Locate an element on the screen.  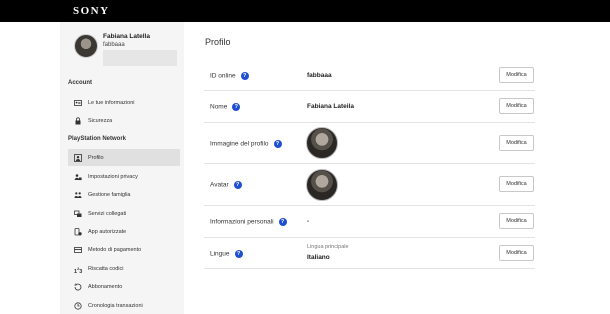
row-label-text: Immagine del profilo is located at coordinates (239, 144).